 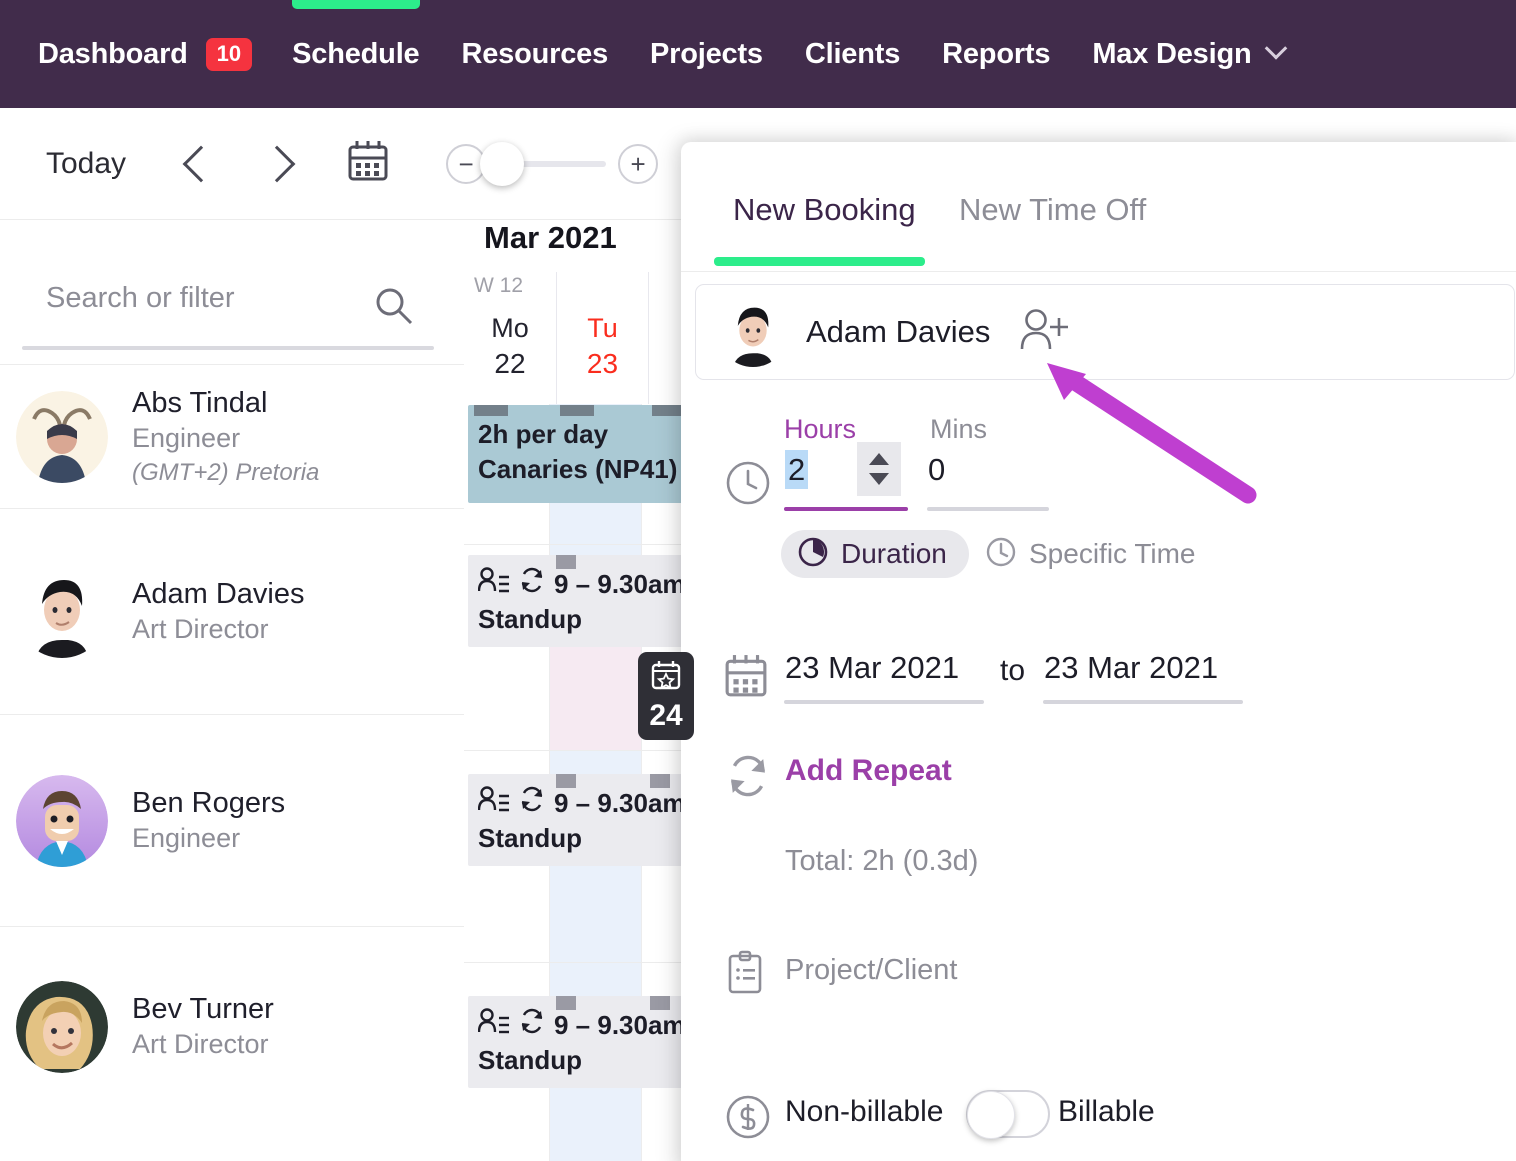 I want to click on nav-item-projects: Projects, so click(x=706, y=54).